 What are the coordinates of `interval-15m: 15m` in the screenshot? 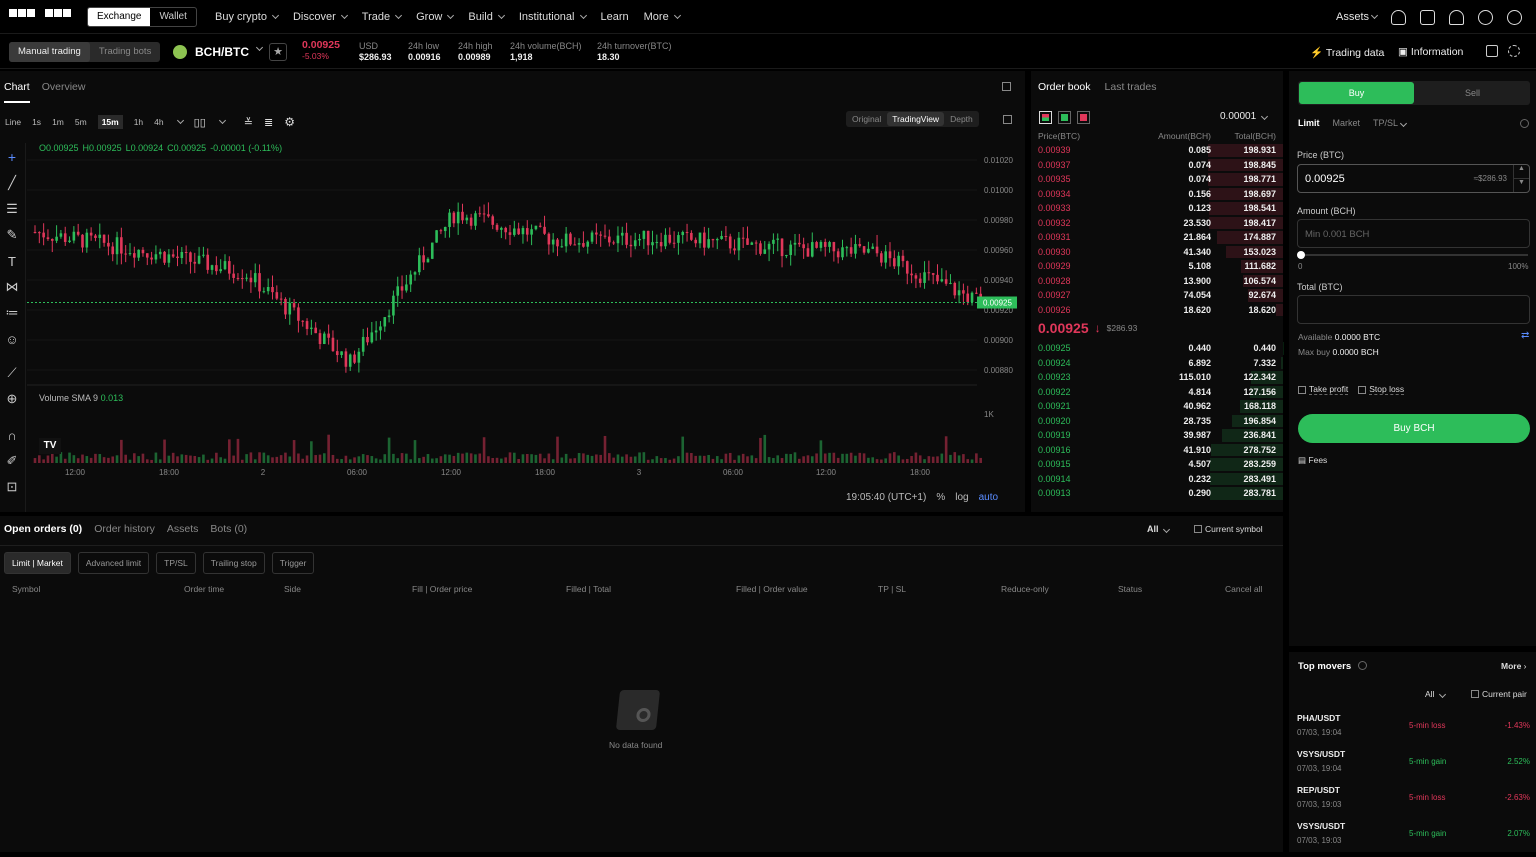 It's located at (110, 122).